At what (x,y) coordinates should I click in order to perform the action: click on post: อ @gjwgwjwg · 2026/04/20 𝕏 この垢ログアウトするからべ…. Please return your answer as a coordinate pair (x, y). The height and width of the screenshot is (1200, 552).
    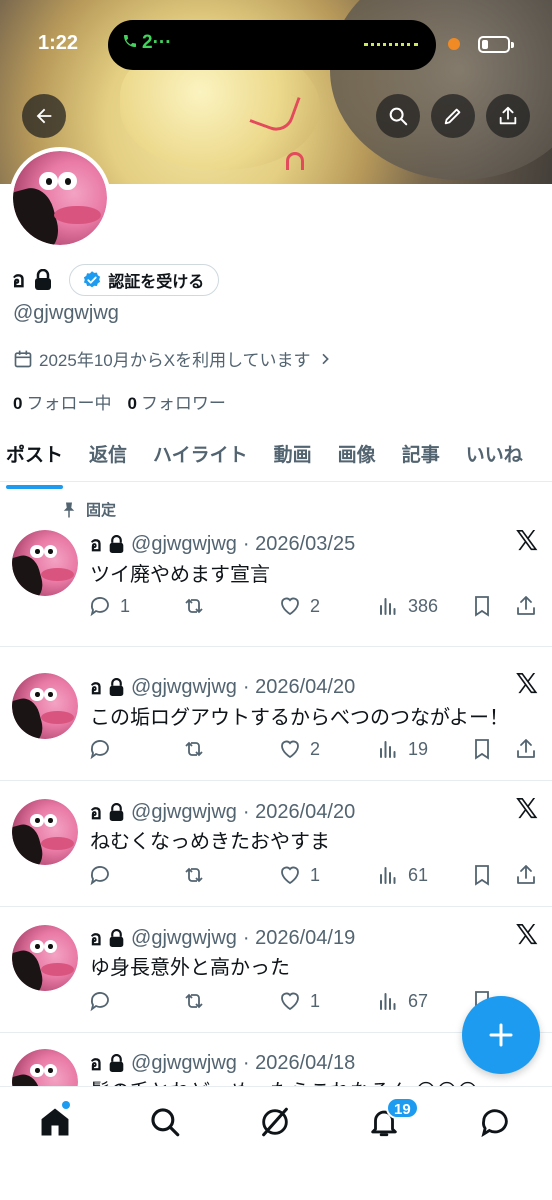
    Looking at the image, I should click on (276, 714).